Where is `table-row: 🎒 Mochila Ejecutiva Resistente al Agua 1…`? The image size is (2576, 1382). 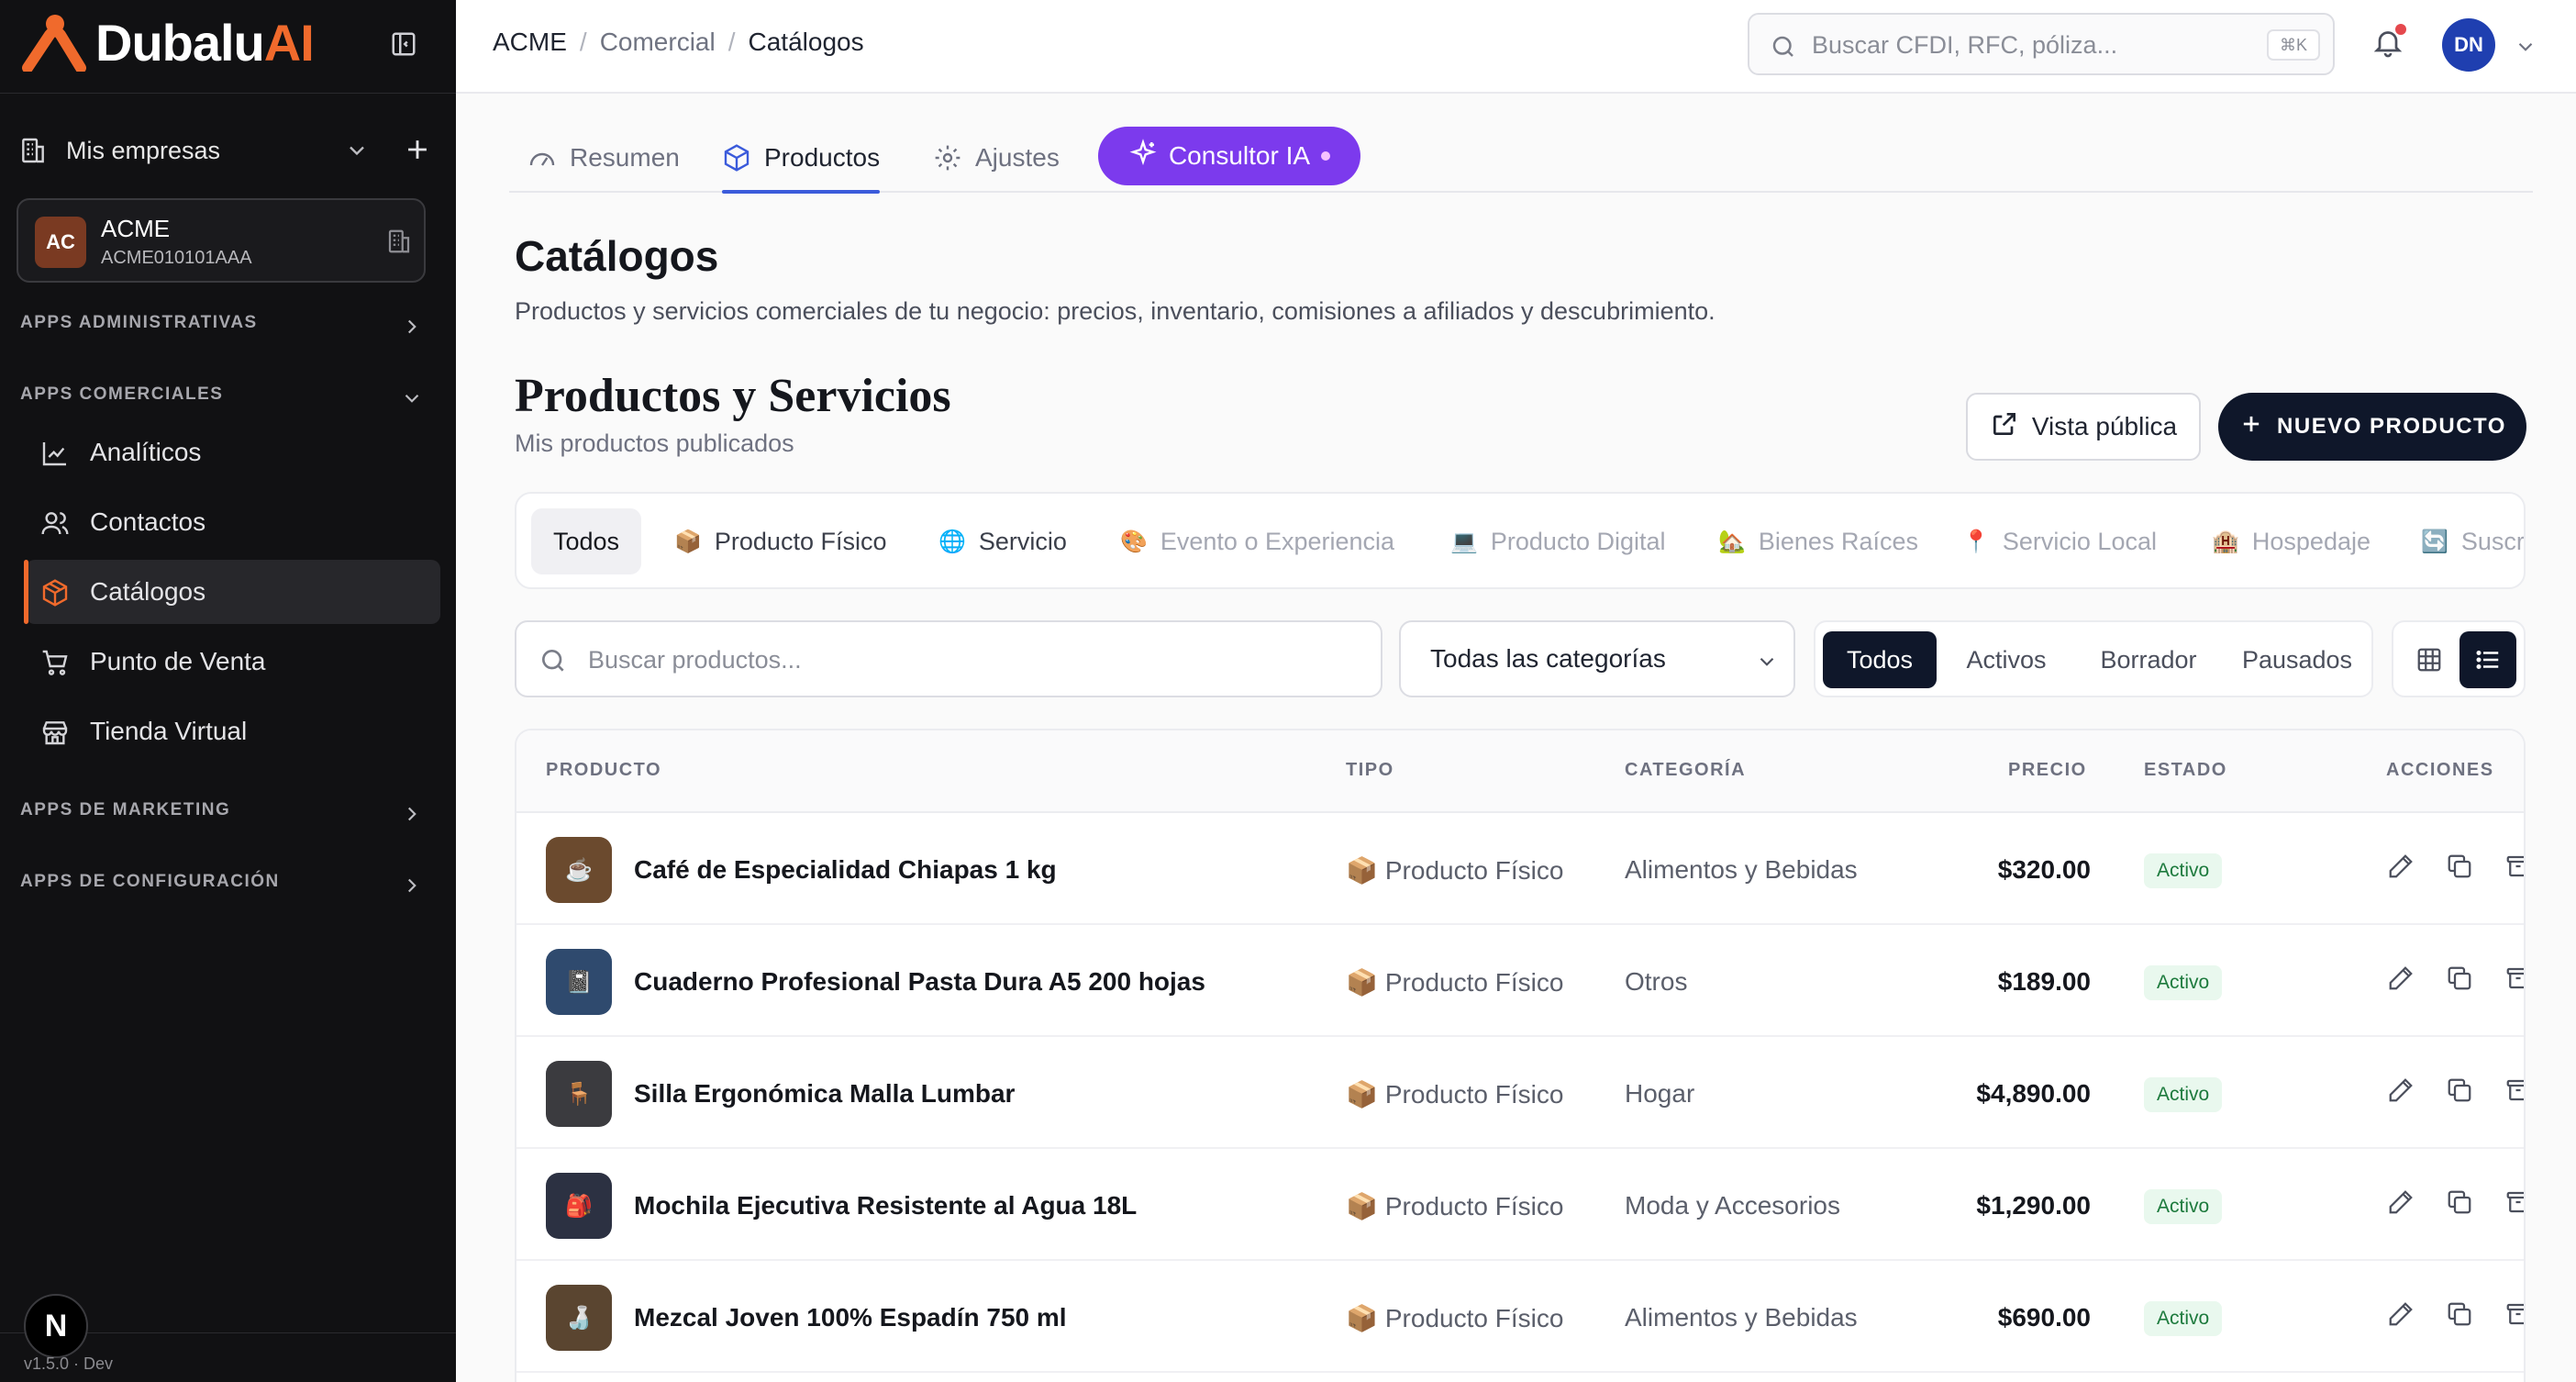 table-row: 🎒 Mochila Ejecutiva Resistente al Agua 1… is located at coordinates (1520, 1205).